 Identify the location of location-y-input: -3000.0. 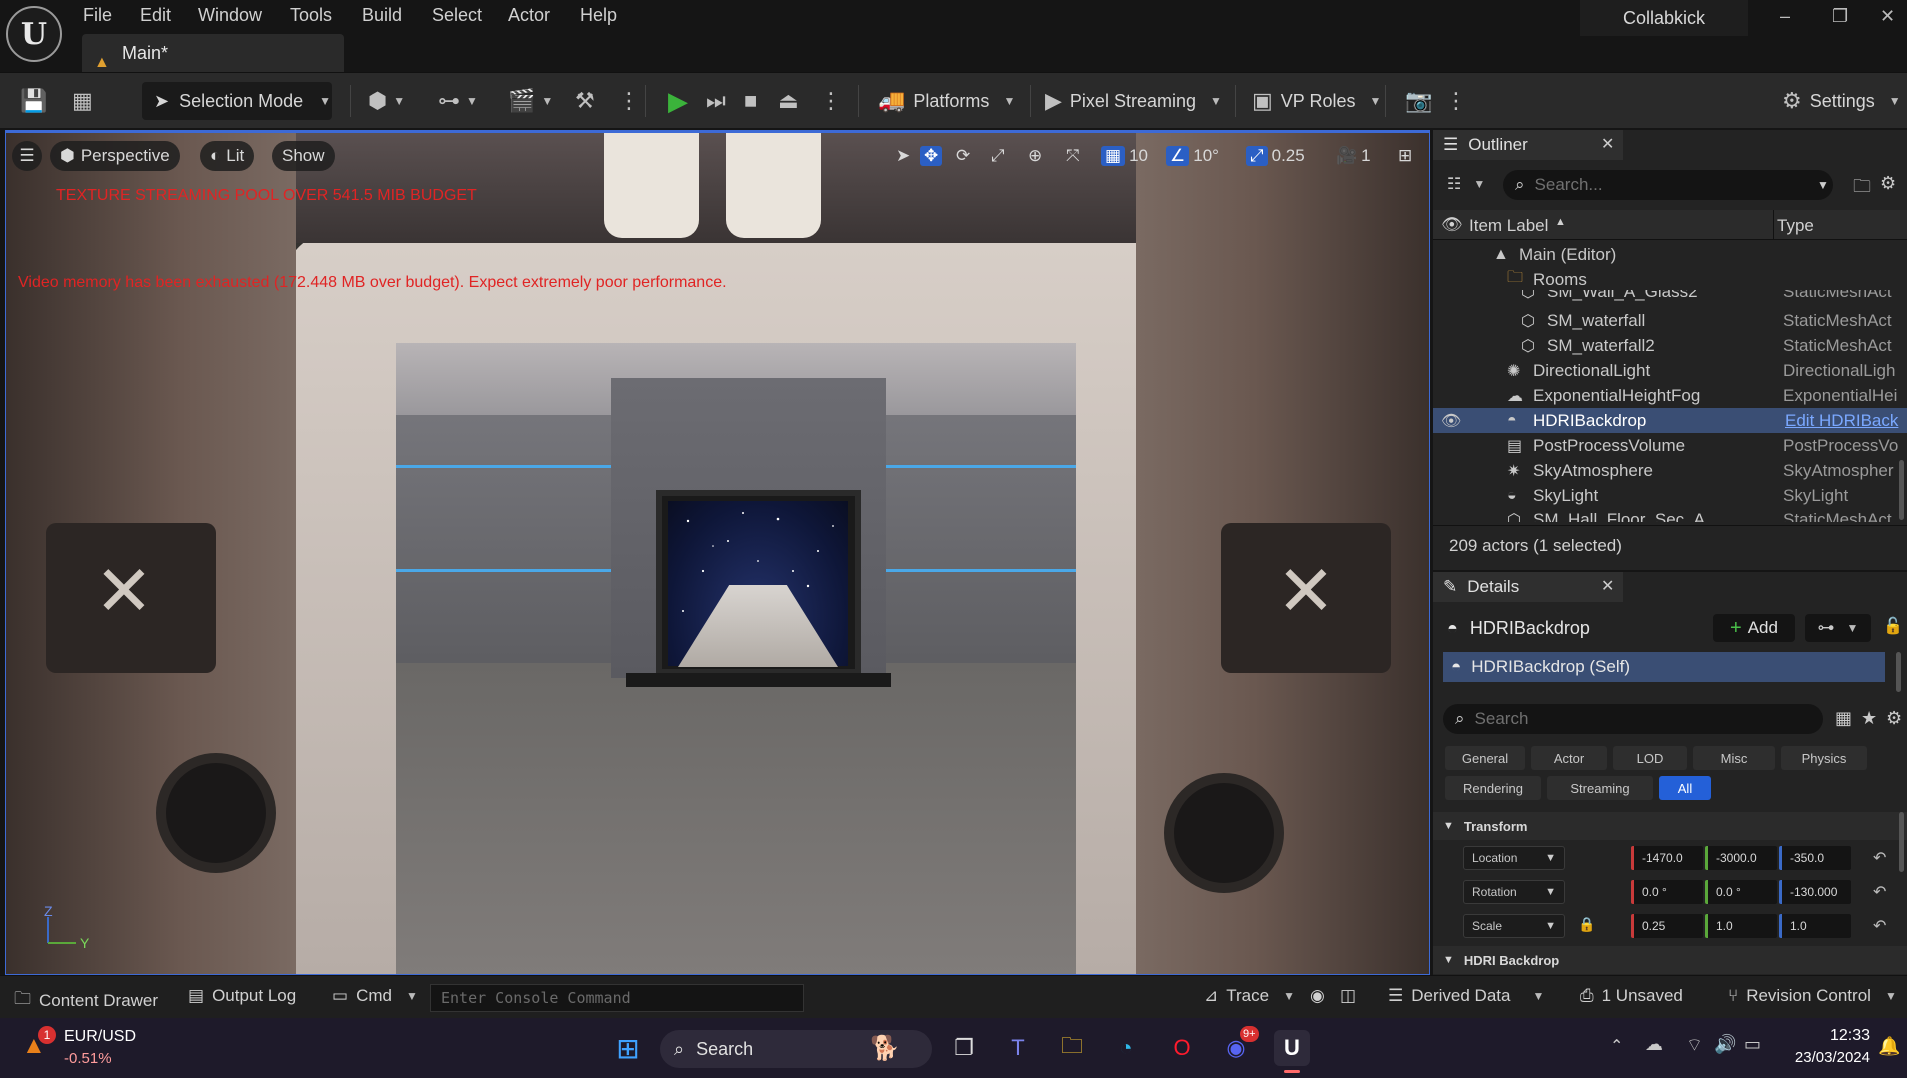
(1741, 858).